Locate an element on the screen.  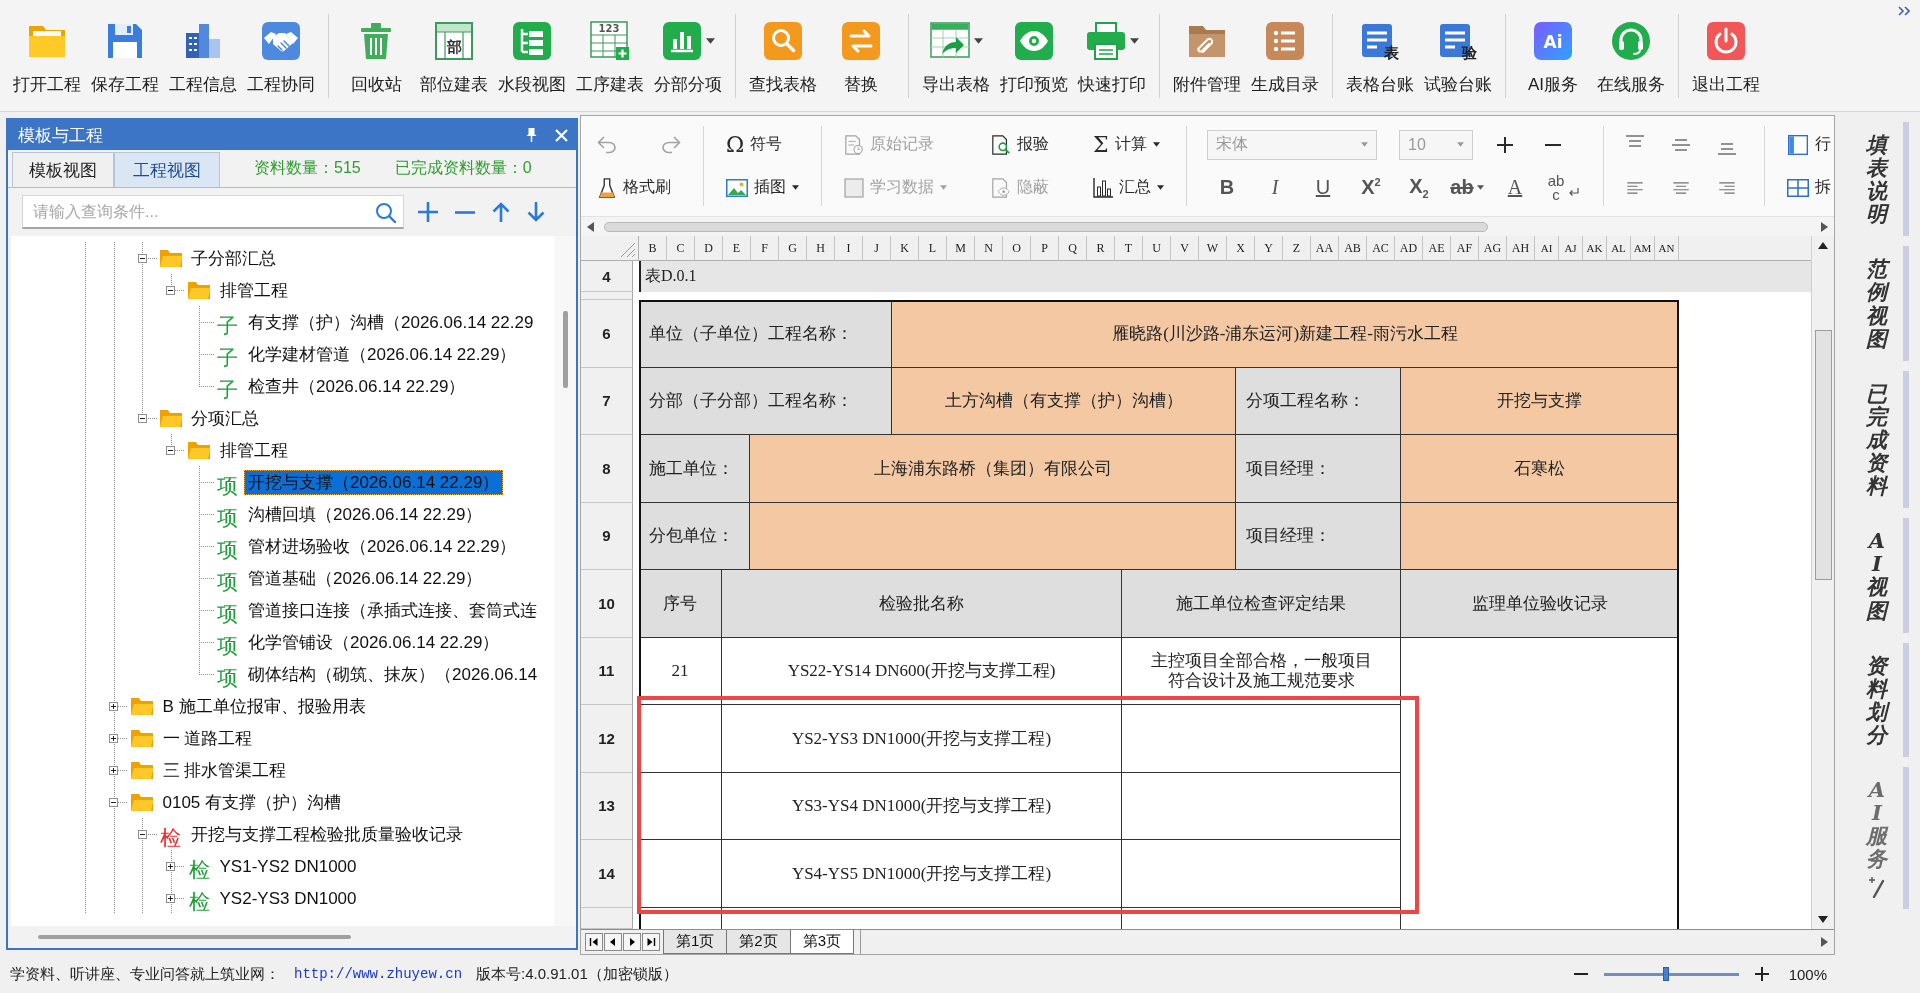
wrap-text-button: abc is located at coordinates (1563, 187).